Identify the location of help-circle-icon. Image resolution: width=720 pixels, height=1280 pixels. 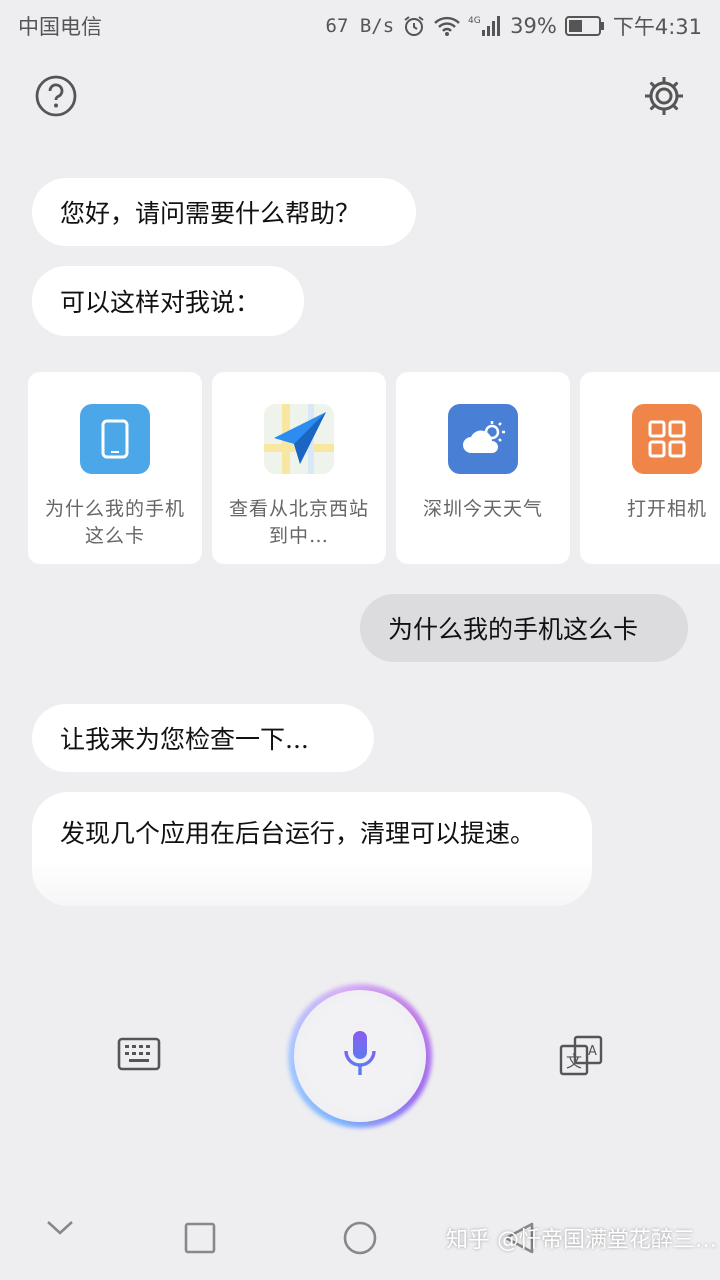
(56, 96).